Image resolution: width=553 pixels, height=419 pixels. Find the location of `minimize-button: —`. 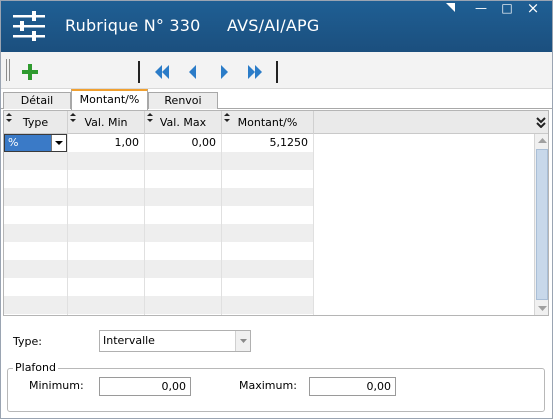

minimize-button: — is located at coordinates (481, 9).